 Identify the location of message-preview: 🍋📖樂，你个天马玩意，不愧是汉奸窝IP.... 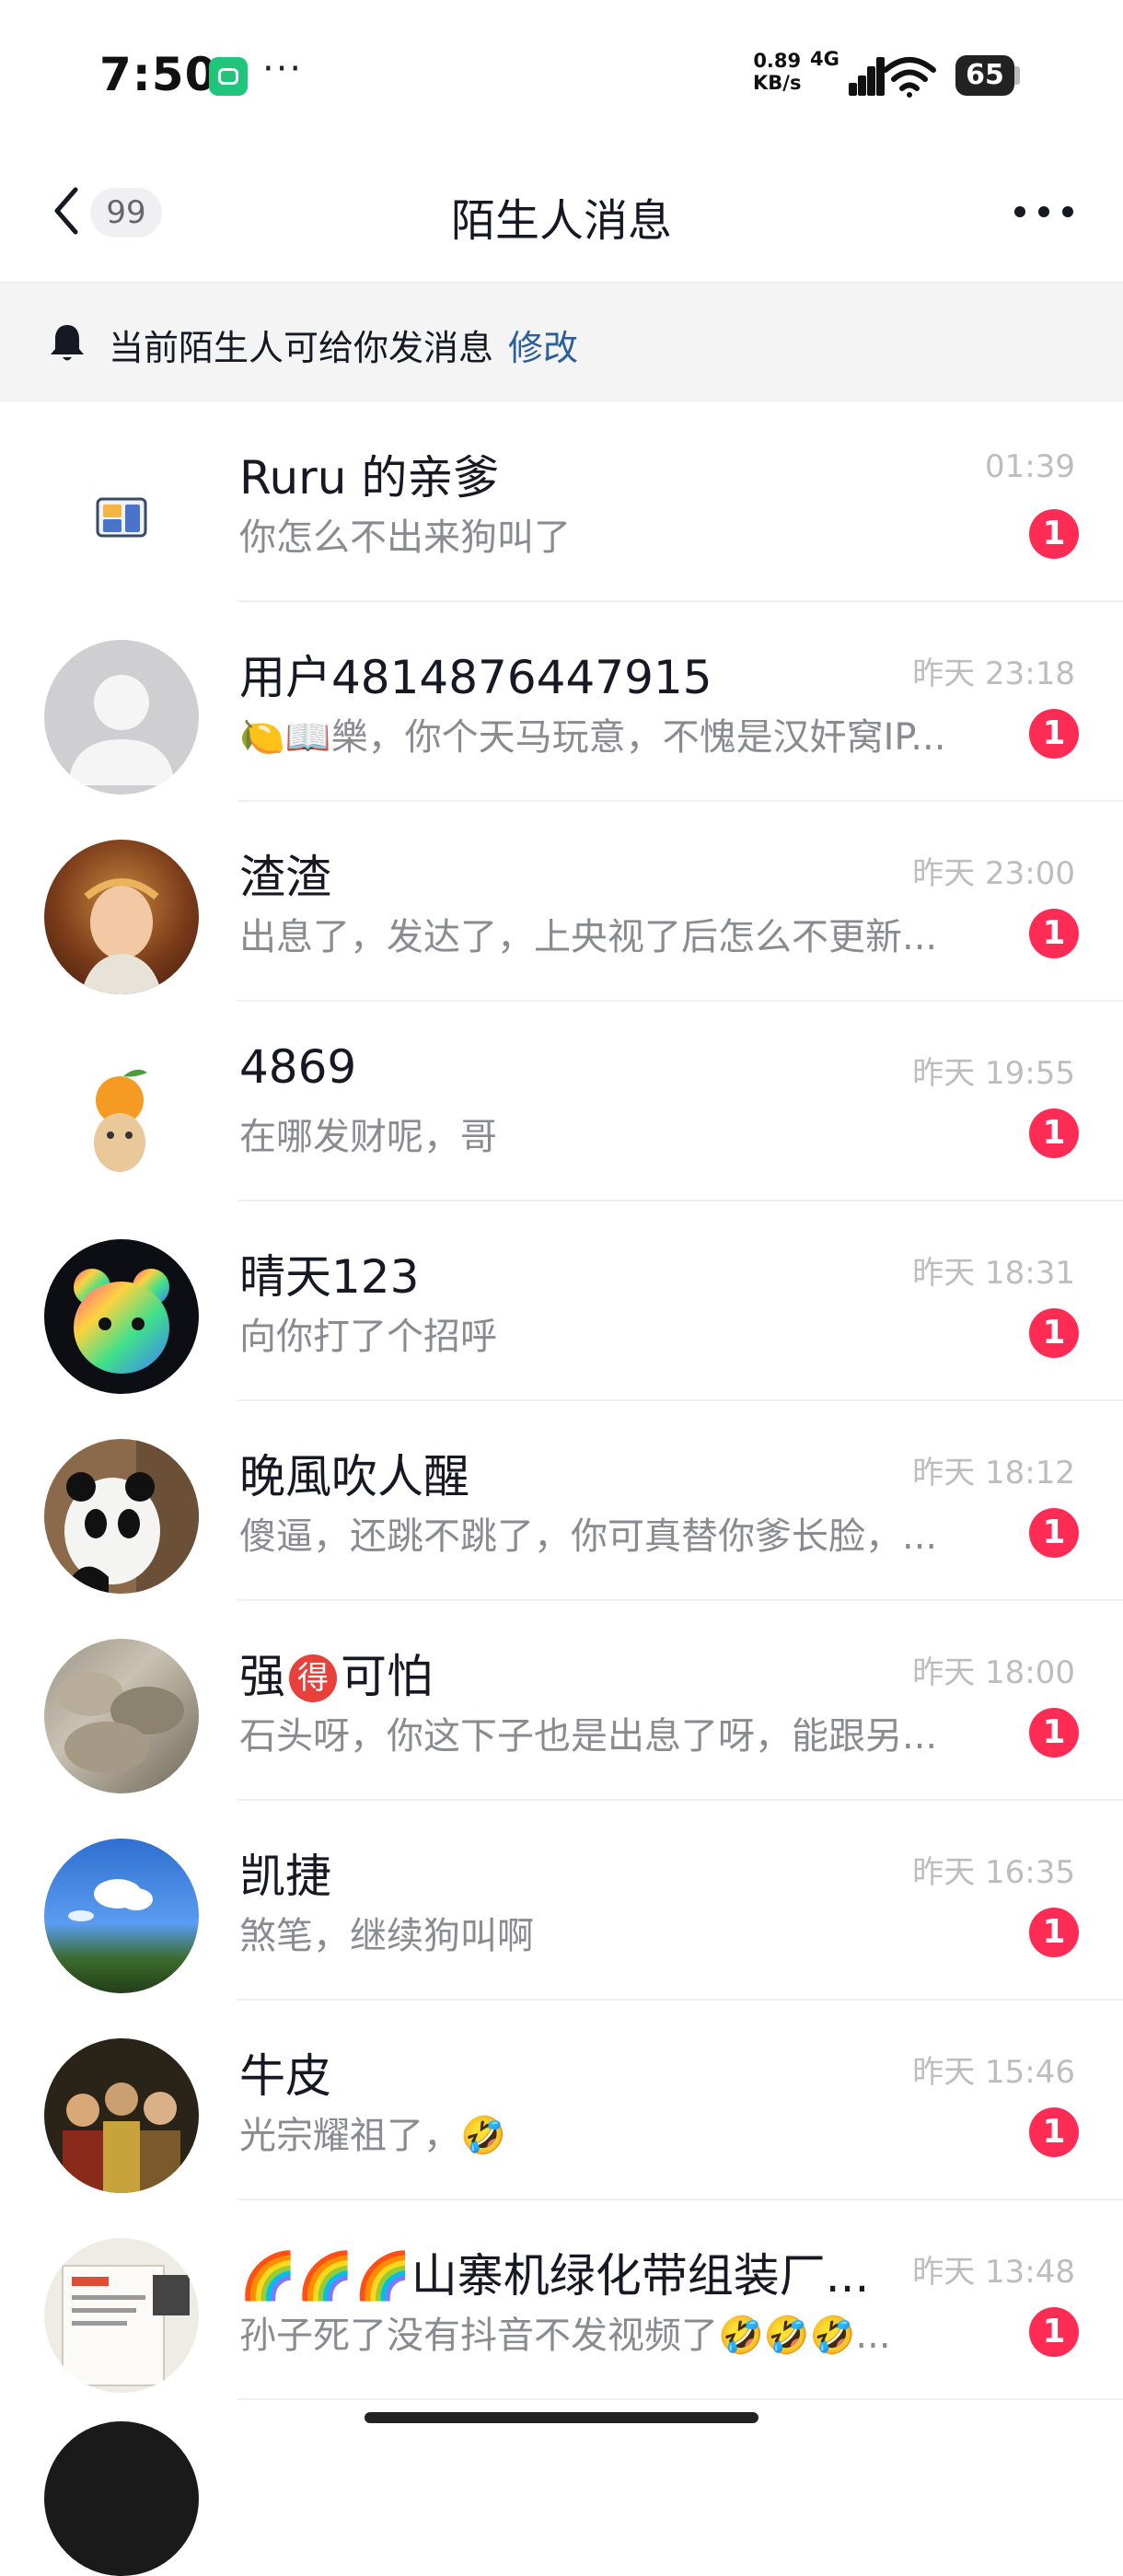
(592, 737).